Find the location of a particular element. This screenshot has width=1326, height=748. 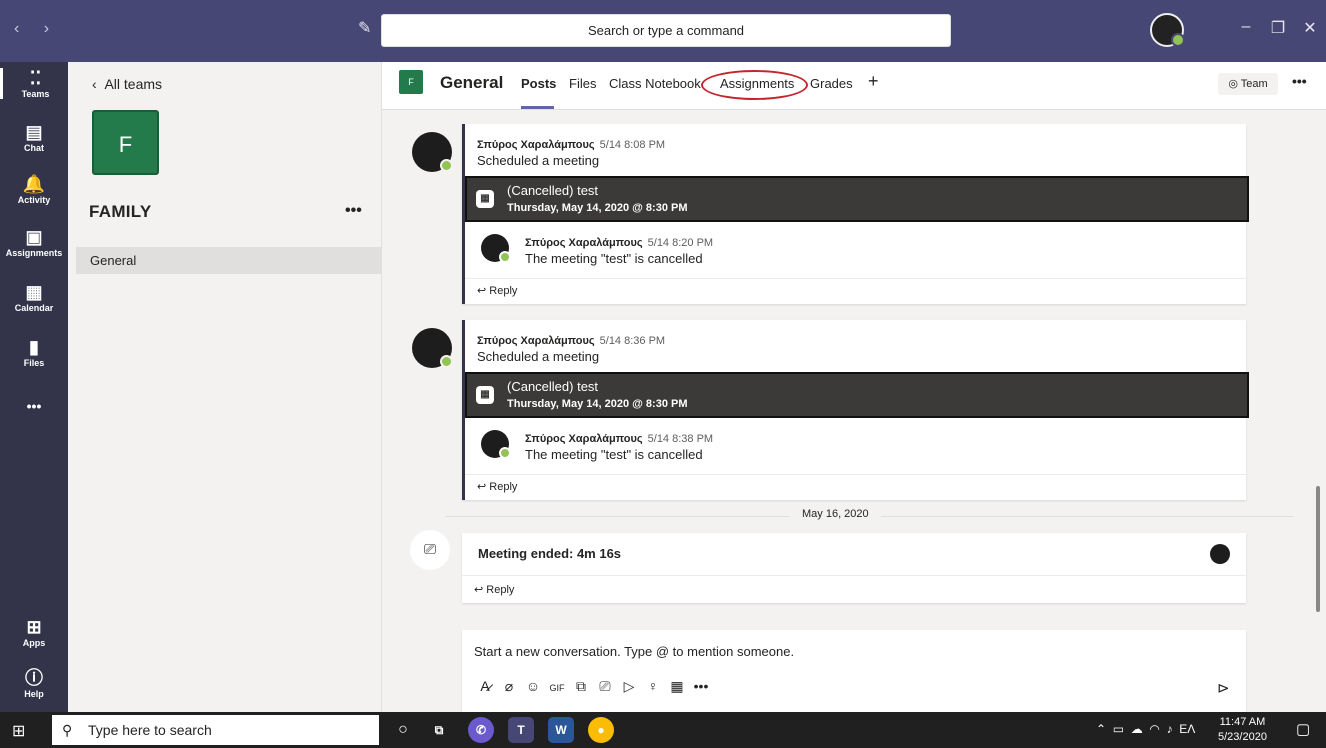

viber-icon: ✆ is located at coordinates (481, 730).